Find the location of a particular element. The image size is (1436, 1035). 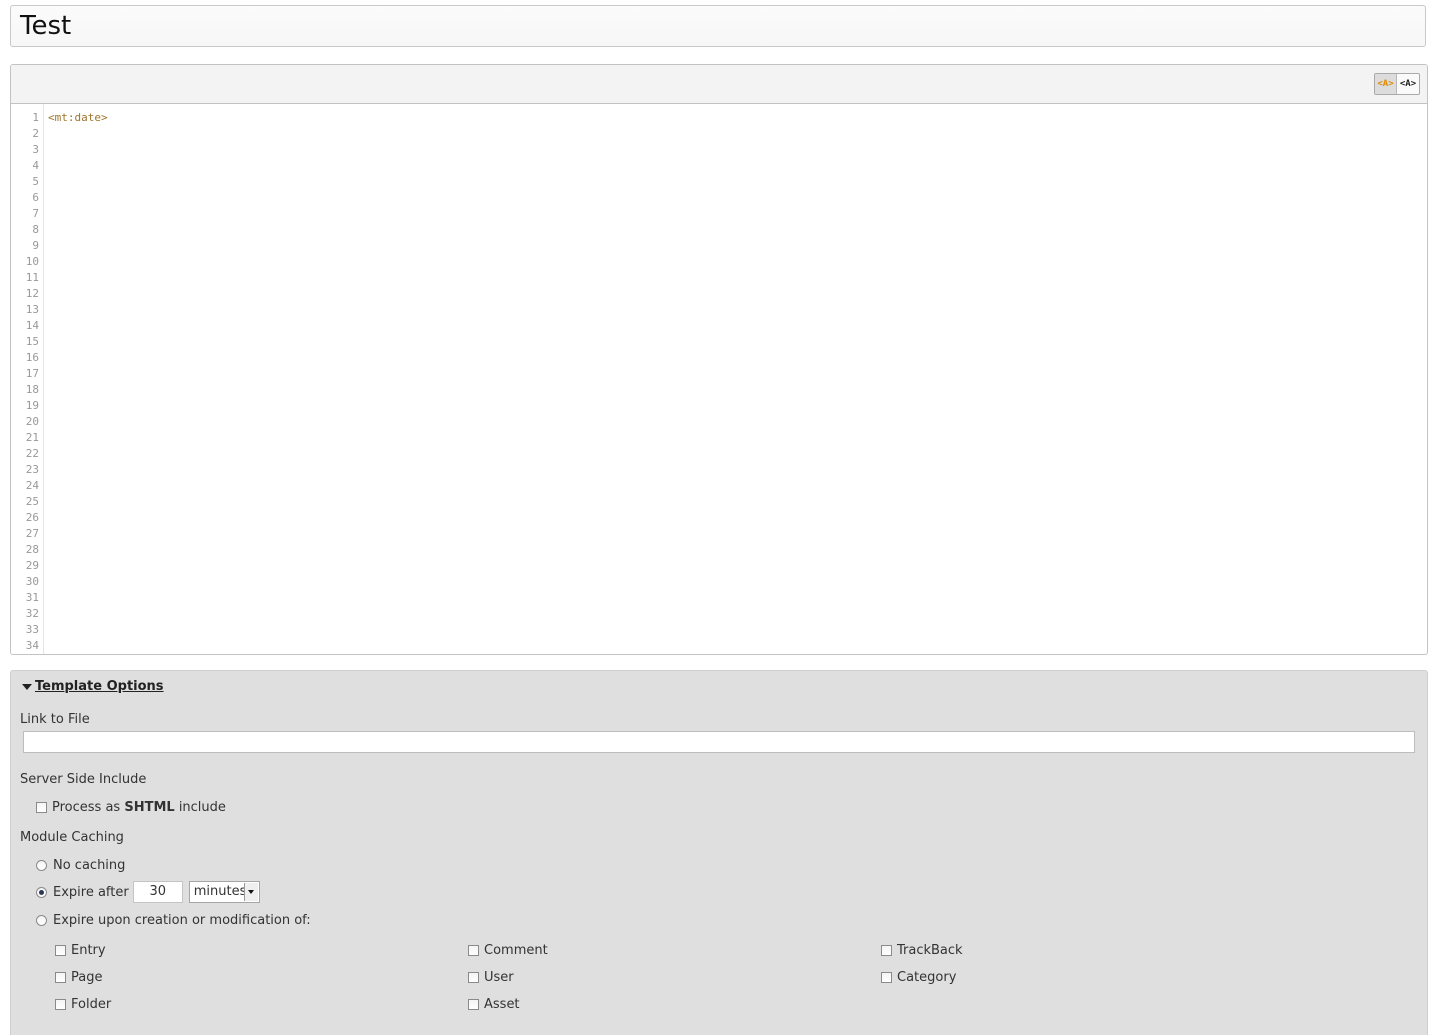

line-number: 32 is located at coordinates (32, 613).